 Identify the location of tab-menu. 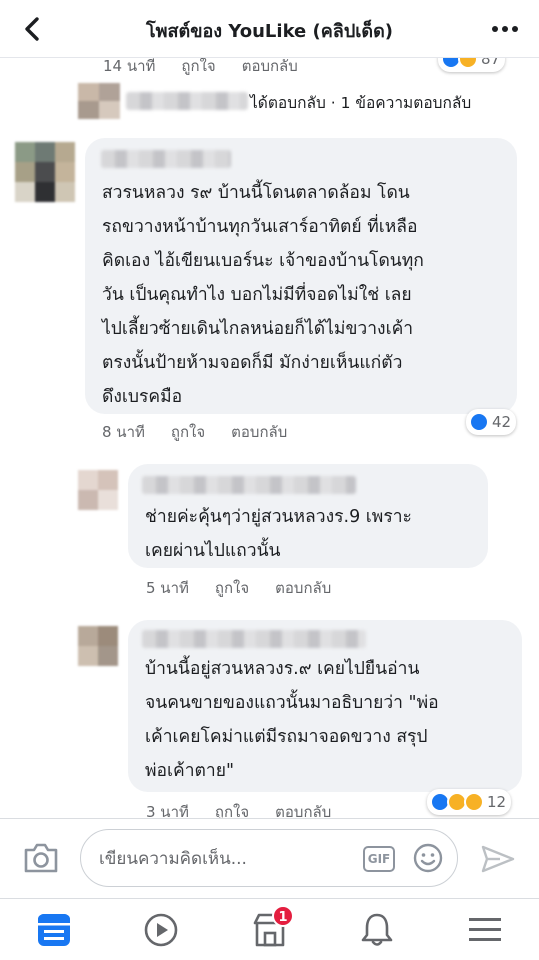
(485, 930).